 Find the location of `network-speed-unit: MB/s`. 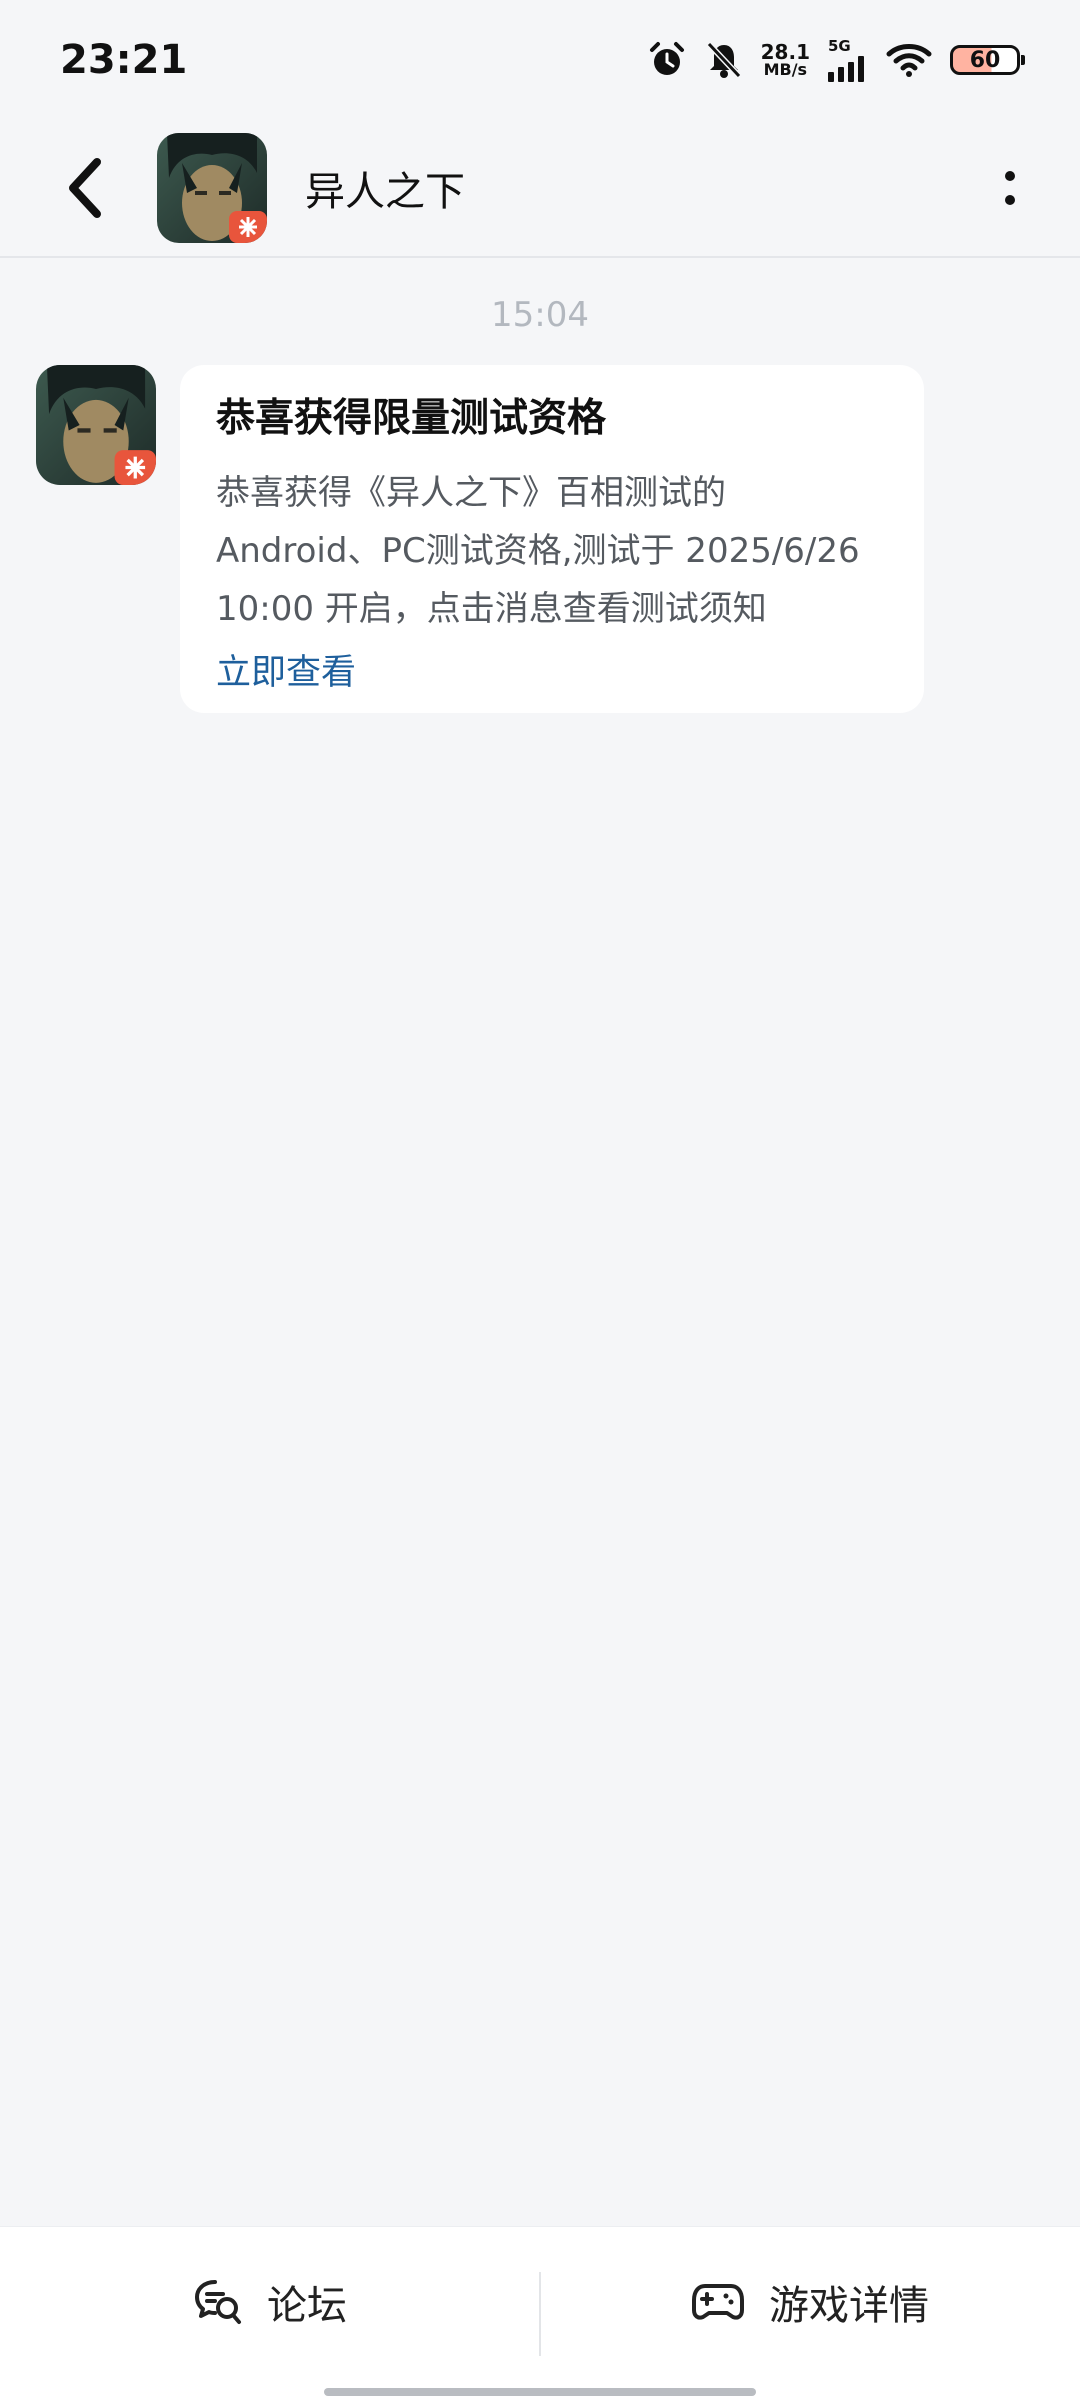

network-speed-unit: MB/s is located at coordinates (785, 69).